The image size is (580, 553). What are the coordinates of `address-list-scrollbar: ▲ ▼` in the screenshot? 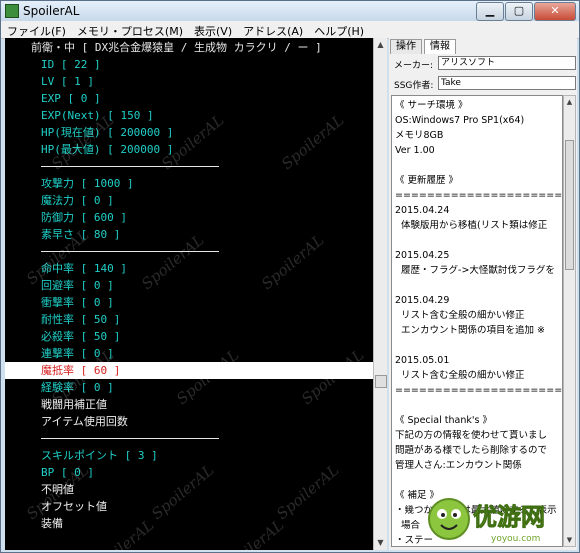 It's located at (380, 294).